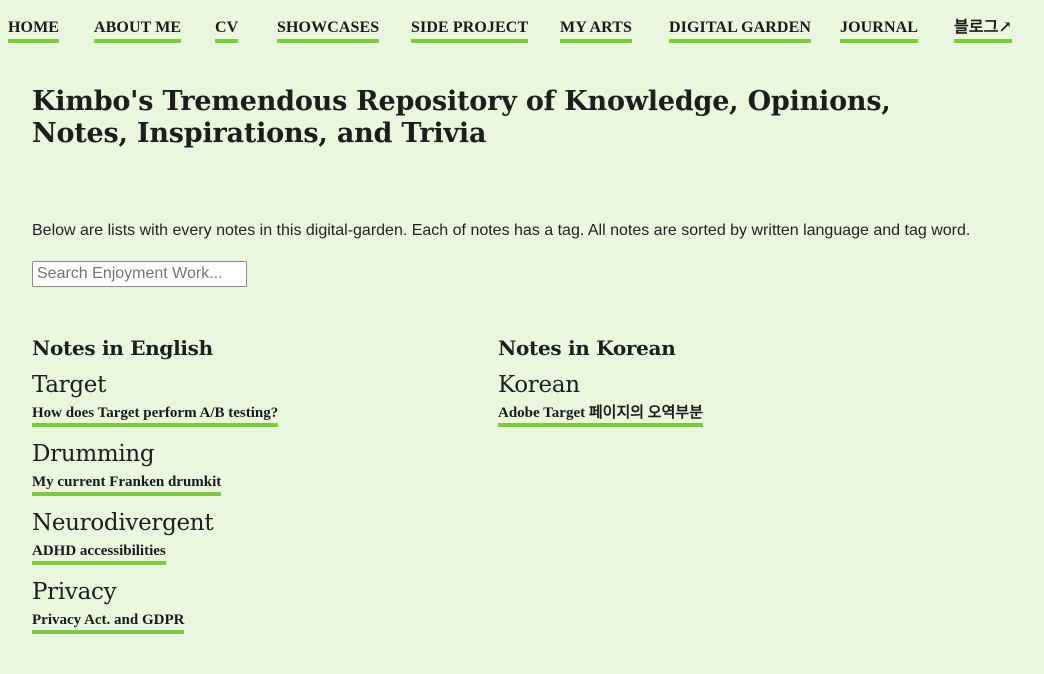 Image resolution: width=1044 pixels, height=674 pixels. Describe the element at coordinates (328, 30) in the screenshot. I see `nav-showcases-link: SHOWCASES` at that location.